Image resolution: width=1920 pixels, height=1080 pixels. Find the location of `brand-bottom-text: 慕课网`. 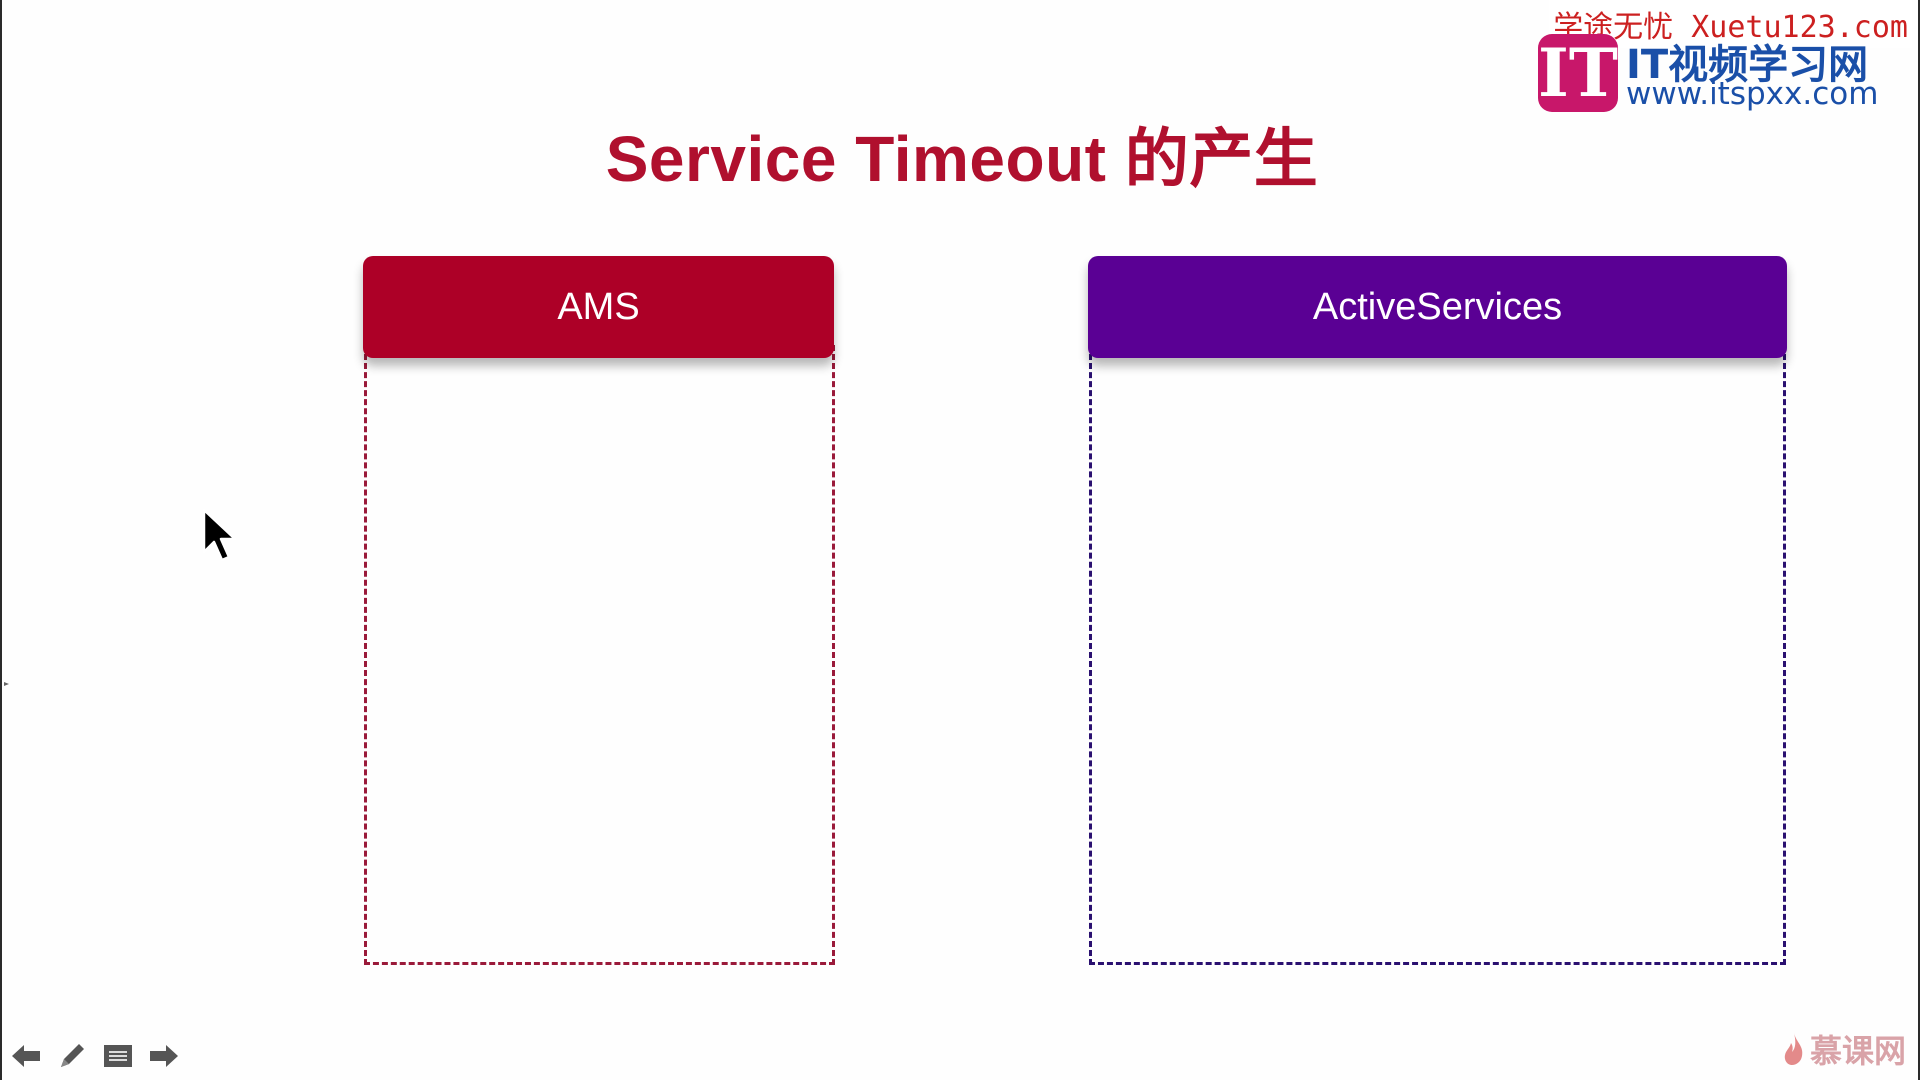

brand-bottom-text: 慕课网 is located at coordinates (1857, 1051).